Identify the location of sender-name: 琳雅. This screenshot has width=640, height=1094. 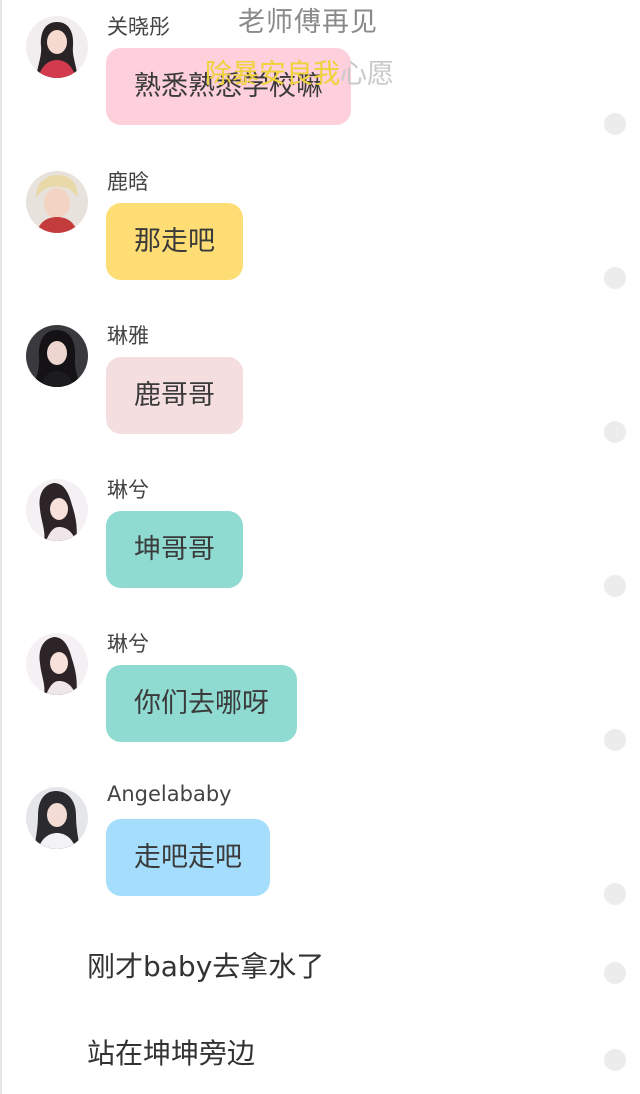
(128, 336).